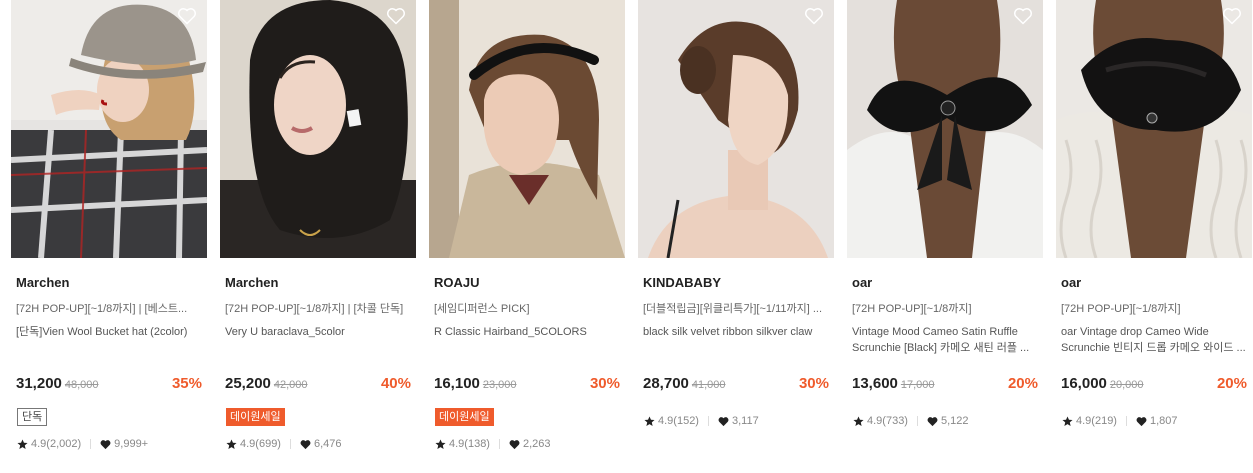 The height and width of the screenshot is (473, 1253). Describe the element at coordinates (911, 421) in the screenshot. I see `product-stats: 4.9(733) 5,122` at that location.